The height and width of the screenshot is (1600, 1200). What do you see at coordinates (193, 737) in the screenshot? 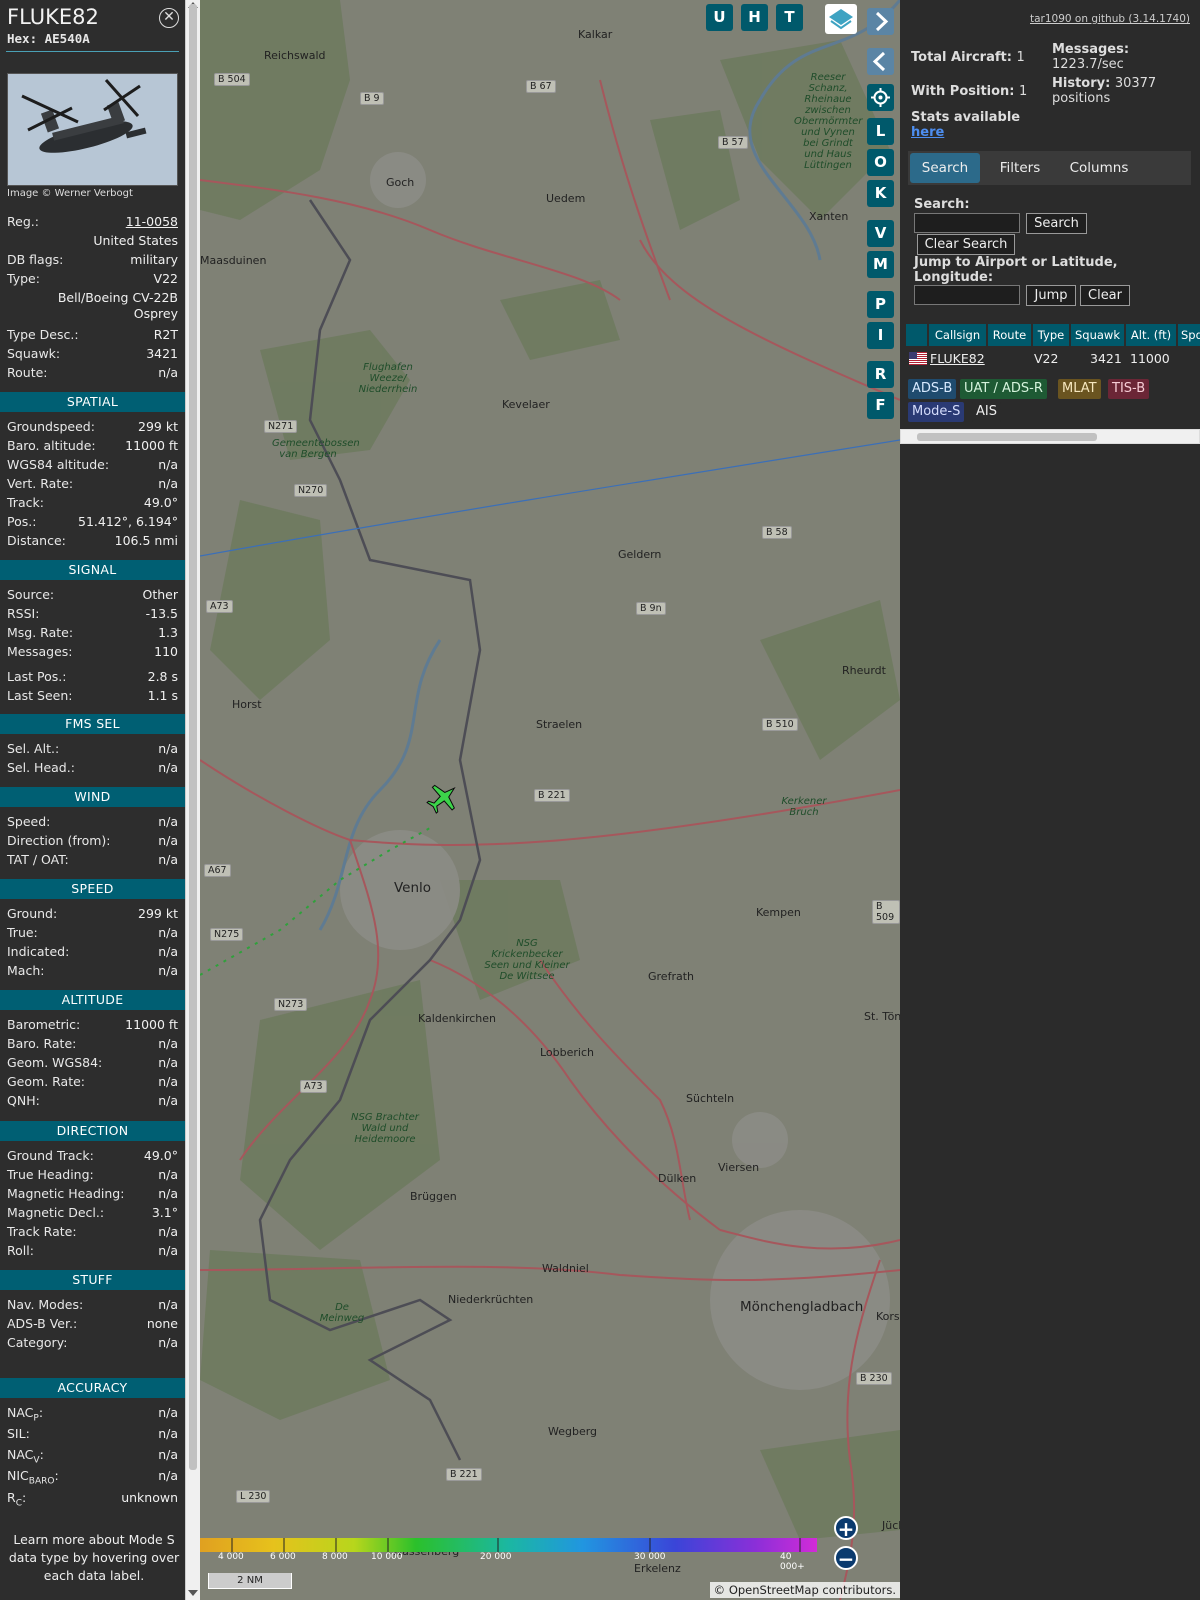
I see `scroll-thumb` at bounding box center [193, 737].